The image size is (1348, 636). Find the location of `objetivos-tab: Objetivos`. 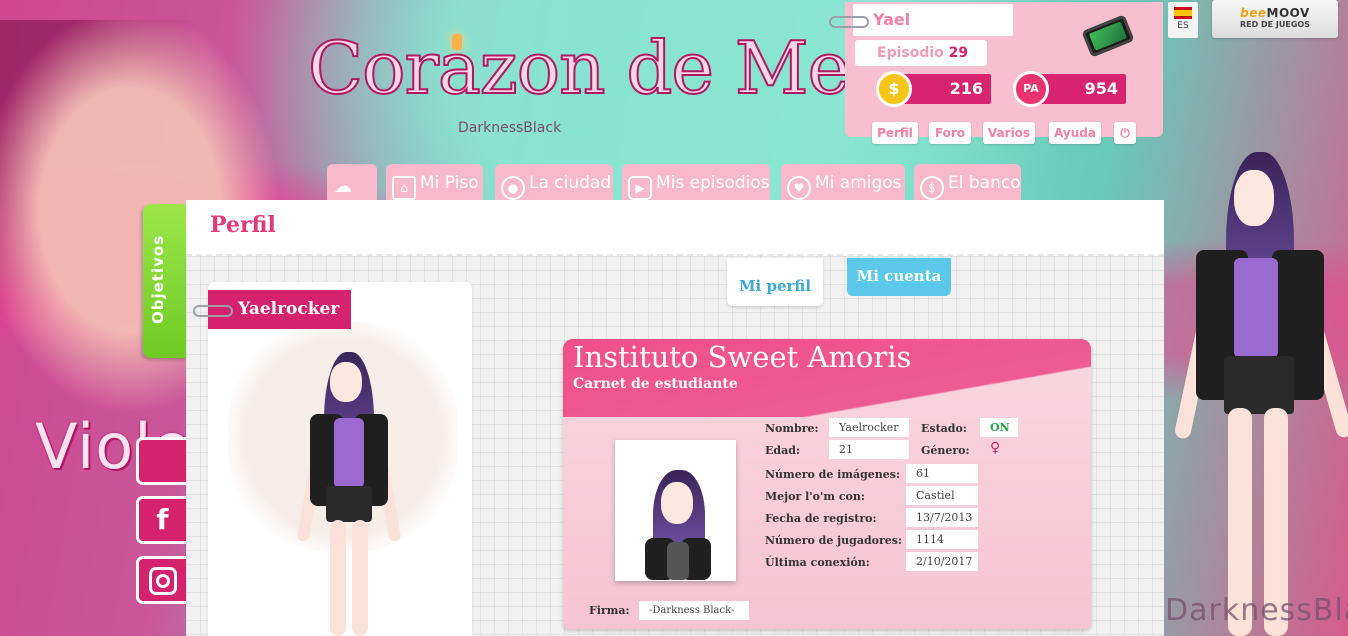

objetivos-tab: Objetivos is located at coordinates (165, 281).